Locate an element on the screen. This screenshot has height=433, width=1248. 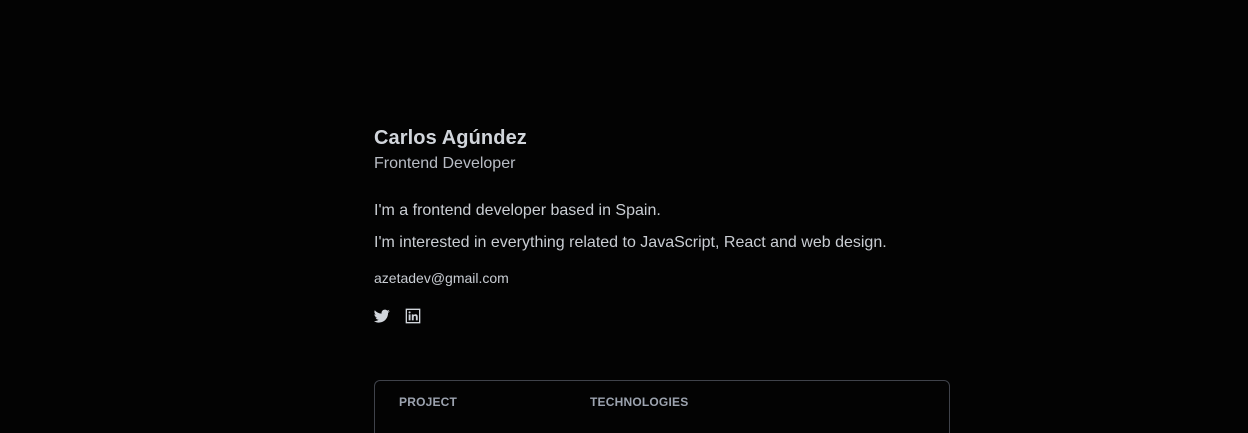
linkedin-link is located at coordinates (413, 316).